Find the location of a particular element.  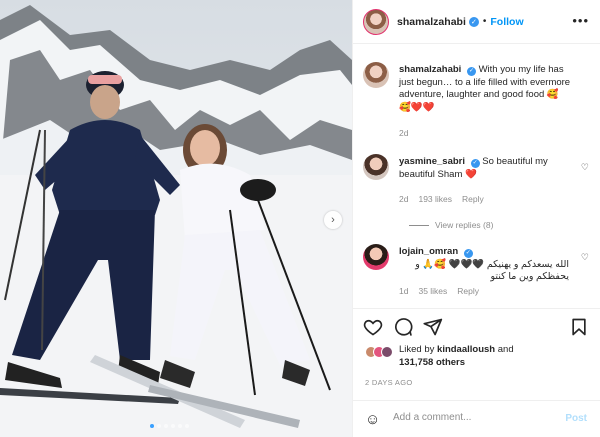

carousel-next-button: › is located at coordinates (333, 220).